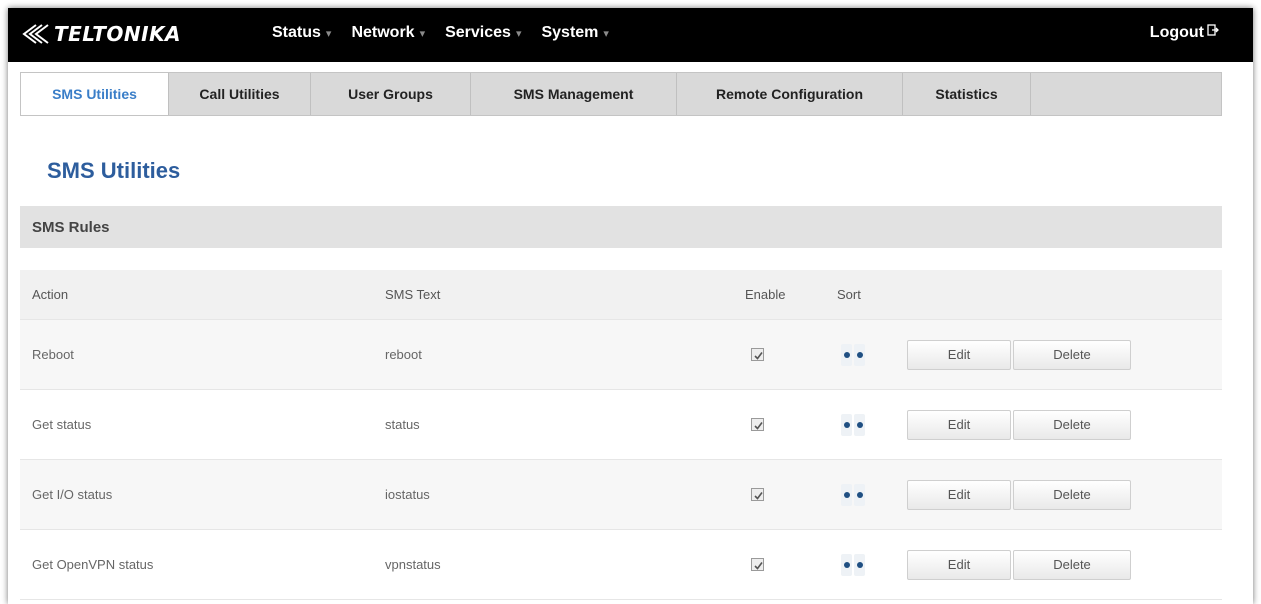 The width and height of the screenshot is (1261, 604). Describe the element at coordinates (72, 494) in the screenshot. I see `action-cell: Get I/O status` at that location.